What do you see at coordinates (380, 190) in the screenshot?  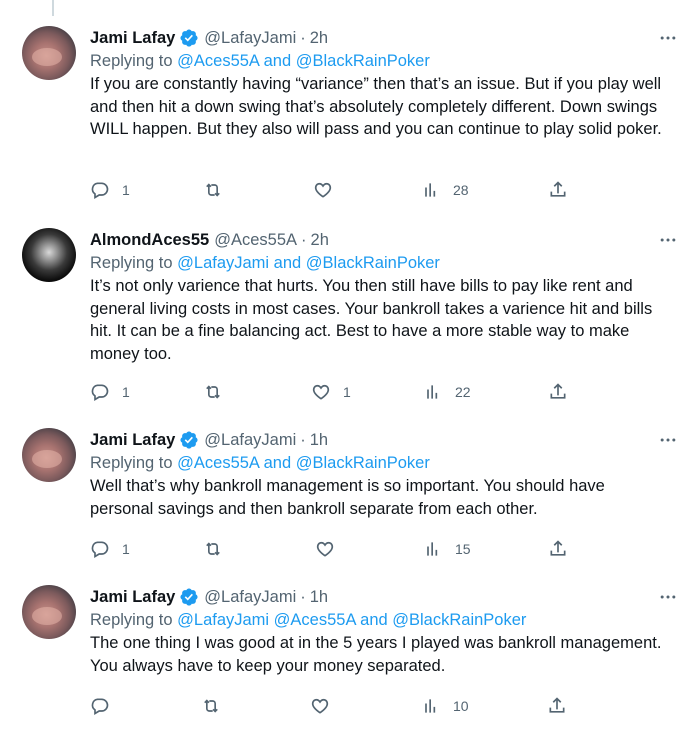 I see `tweet-actions: 1 28` at bounding box center [380, 190].